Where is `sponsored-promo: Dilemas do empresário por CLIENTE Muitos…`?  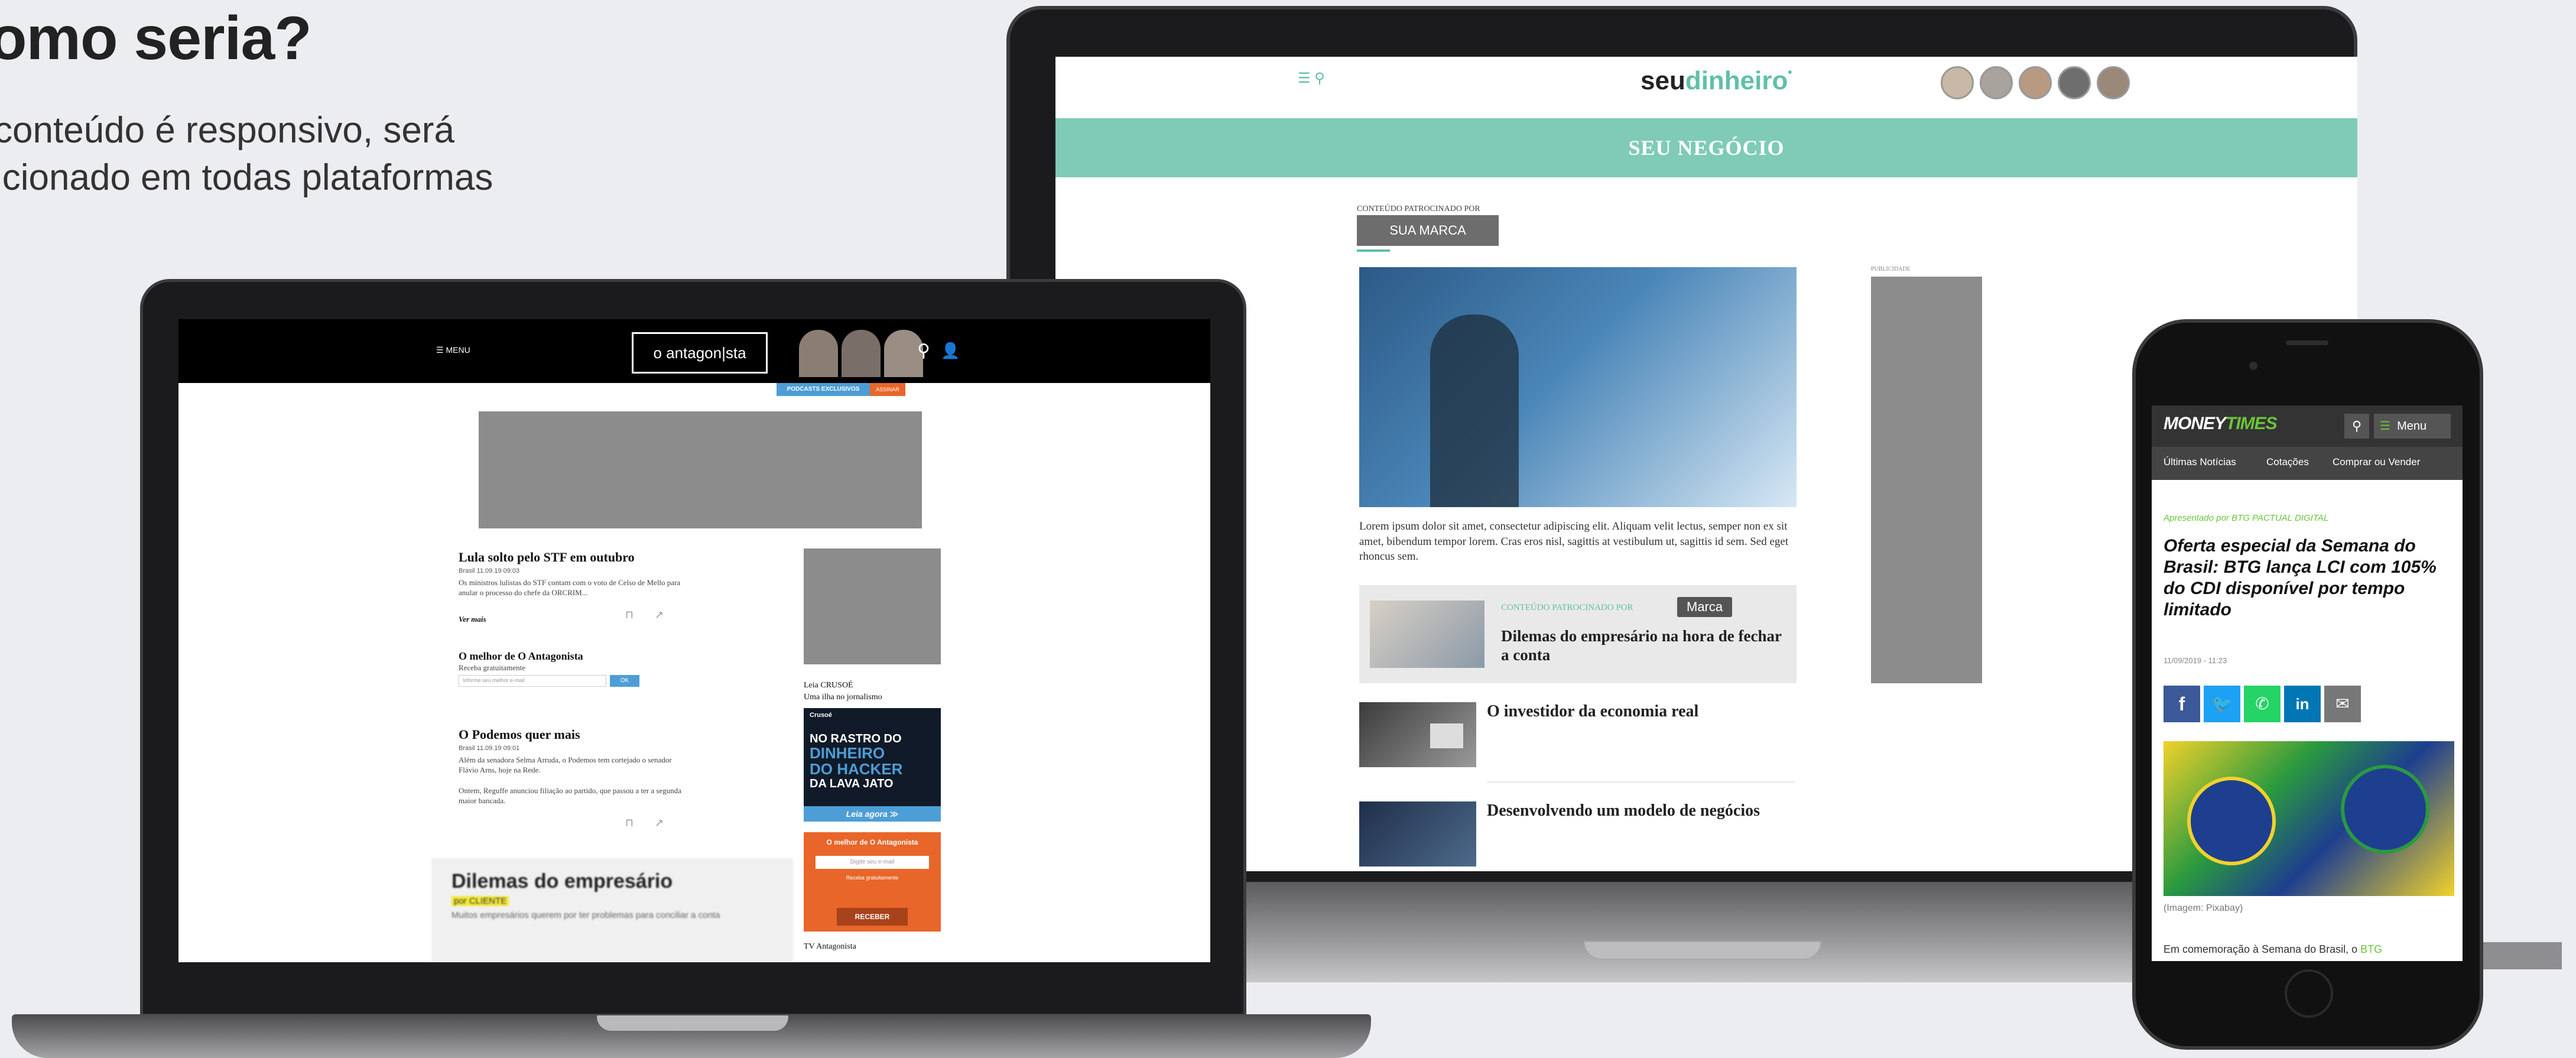 sponsored-promo: Dilemas do empresário por CLIENTE Muitos… is located at coordinates (612, 910).